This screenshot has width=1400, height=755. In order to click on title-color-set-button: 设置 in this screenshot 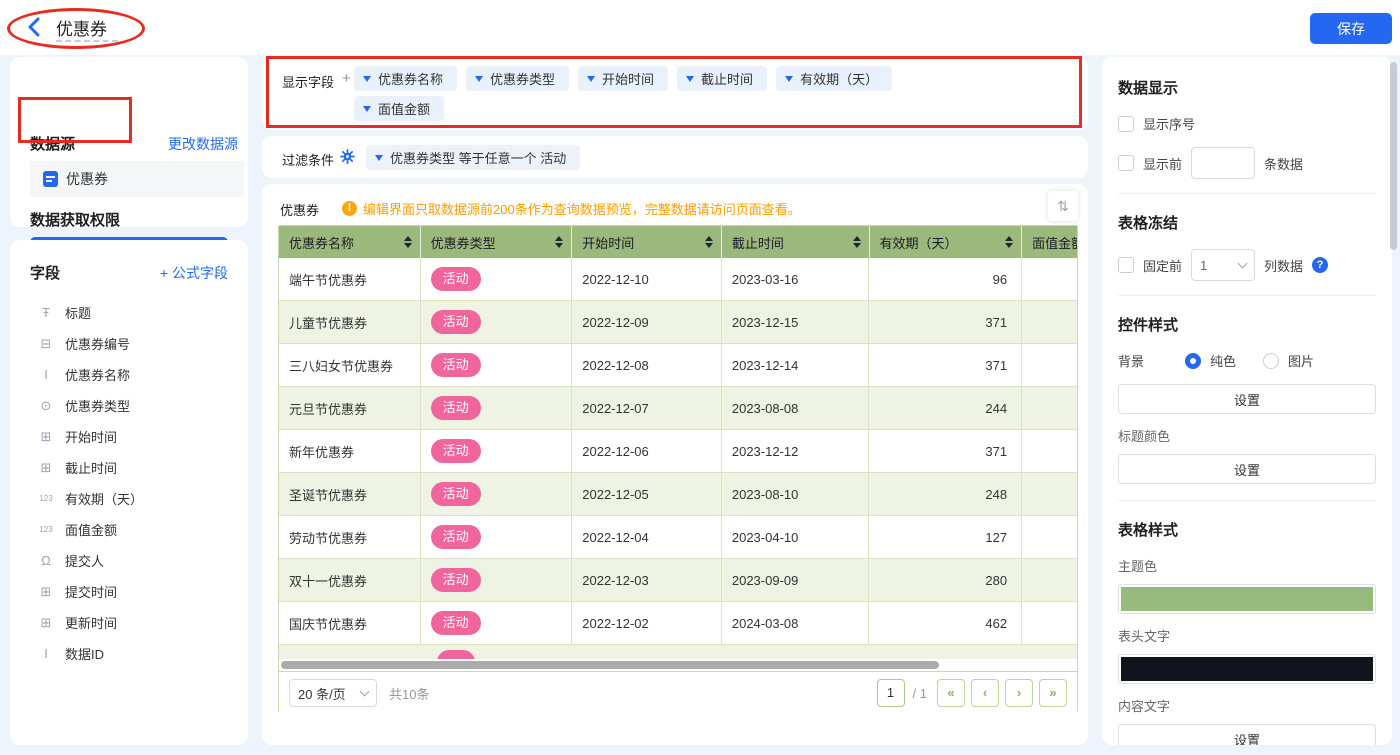, I will do `click(1247, 469)`.